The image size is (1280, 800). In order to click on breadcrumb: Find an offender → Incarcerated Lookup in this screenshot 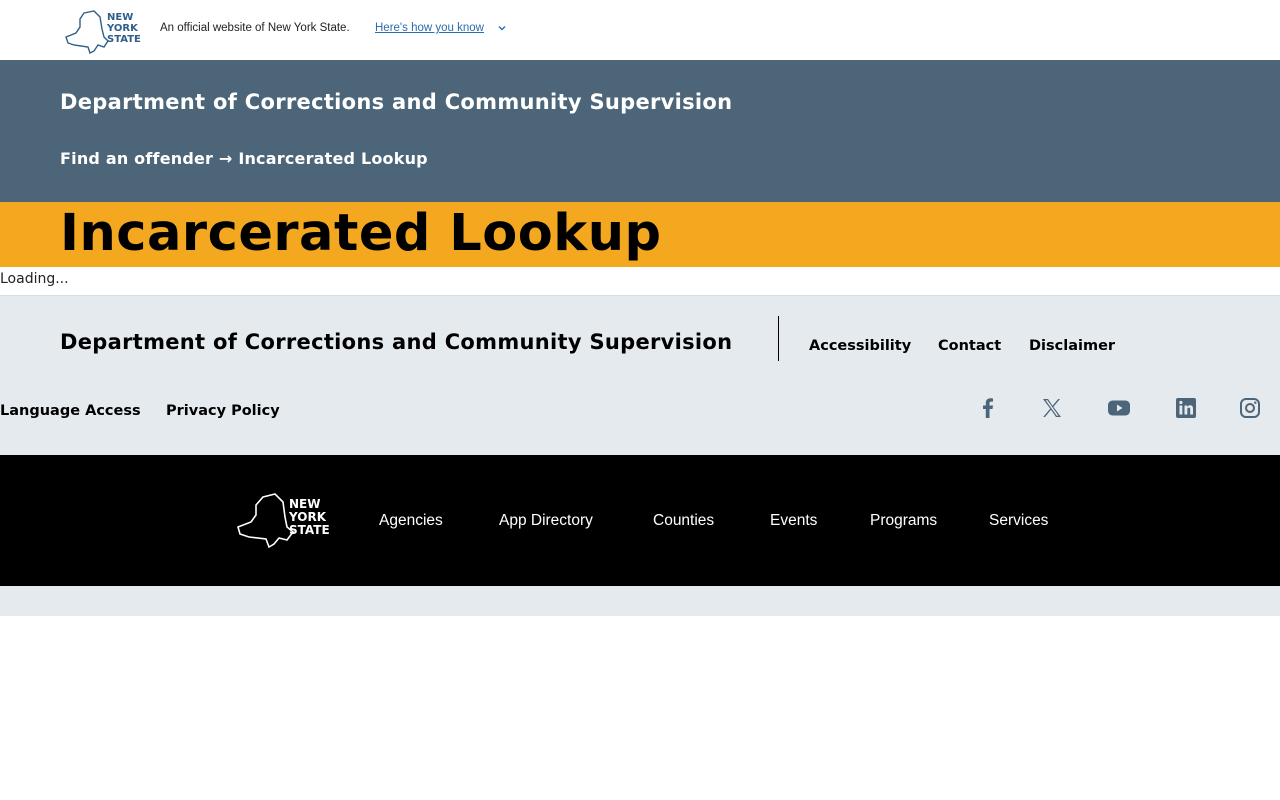, I will do `click(244, 158)`.